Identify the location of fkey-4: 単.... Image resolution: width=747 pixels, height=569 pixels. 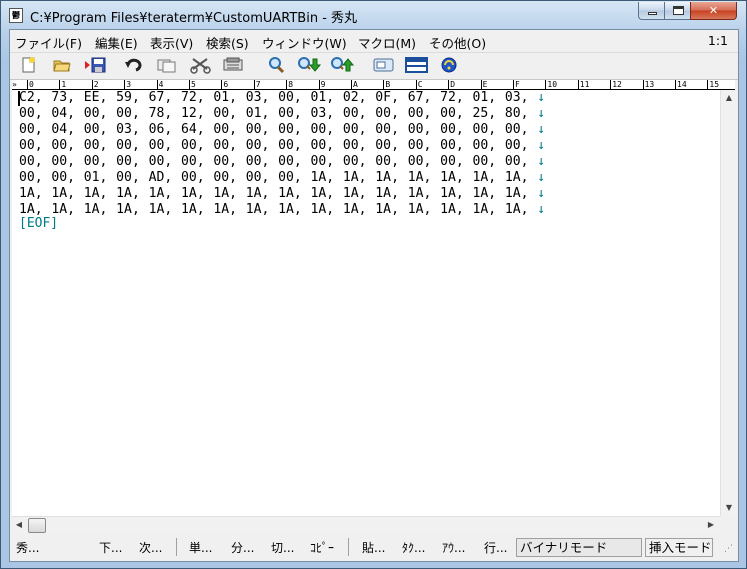
(200, 547).